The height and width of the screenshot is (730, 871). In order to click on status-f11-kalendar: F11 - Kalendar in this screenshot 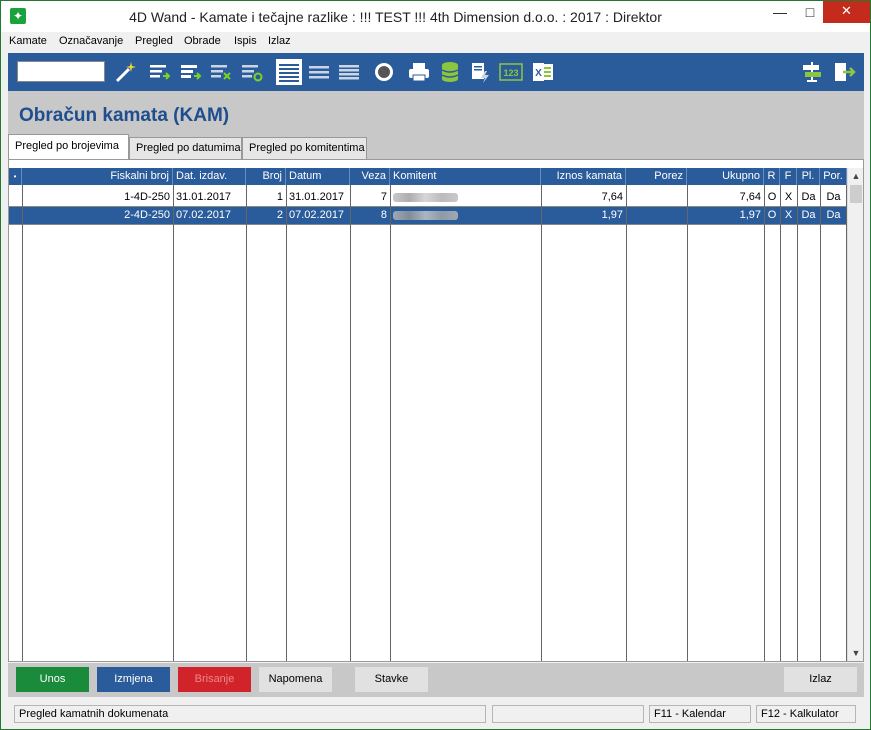, I will do `click(700, 714)`.